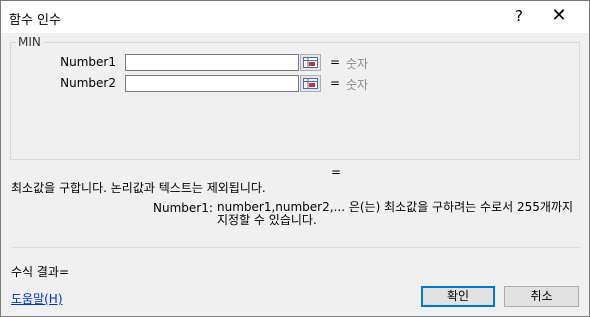 Image resolution: width=590 pixels, height=317 pixels. Describe the element at coordinates (212, 83) in the screenshot. I see `number2-input` at that location.